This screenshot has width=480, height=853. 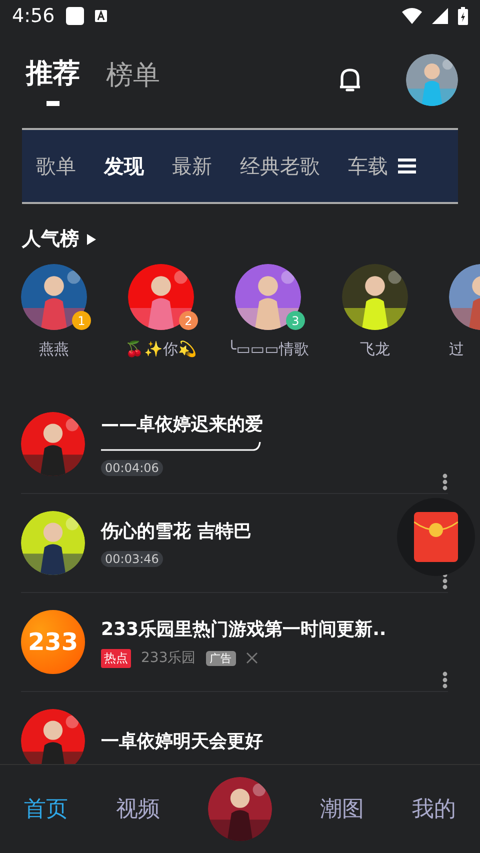 What do you see at coordinates (33, 16) in the screenshot?
I see `status-time: 4:56` at bounding box center [33, 16].